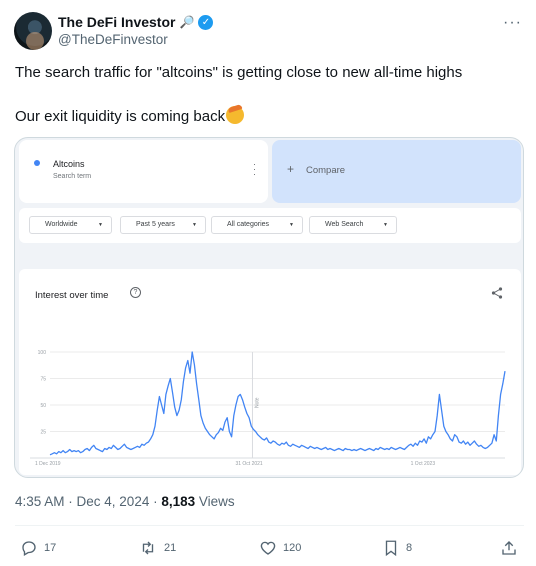 This screenshot has width=536, height=566. I want to click on filter-category: All categories ▼, so click(257, 225).